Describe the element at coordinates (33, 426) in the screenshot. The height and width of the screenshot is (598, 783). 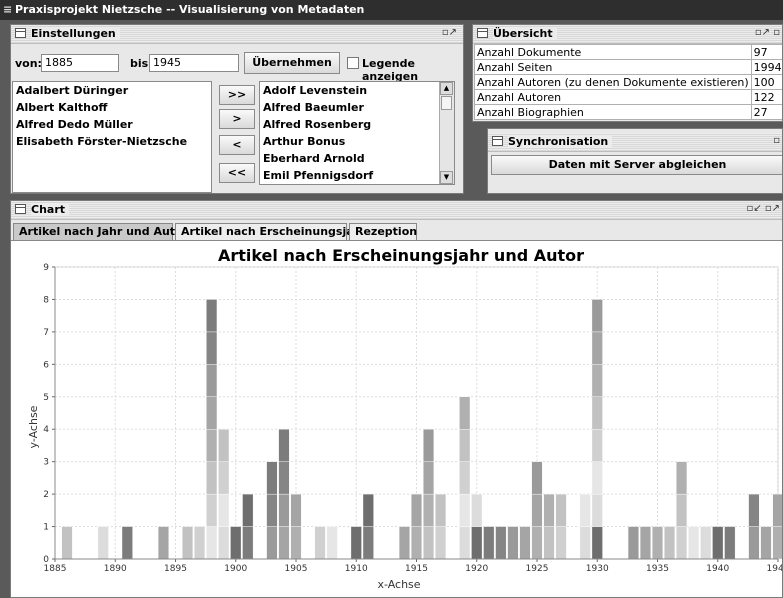
I see `y-axis-label: y-Achse` at that location.